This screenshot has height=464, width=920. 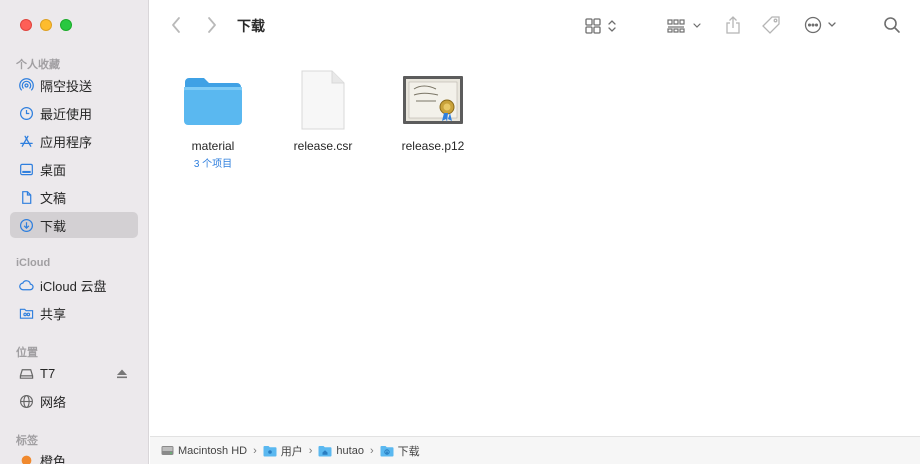 What do you see at coordinates (74, 313) in the screenshot?
I see `sidebar-item-shared: 共享` at bounding box center [74, 313].